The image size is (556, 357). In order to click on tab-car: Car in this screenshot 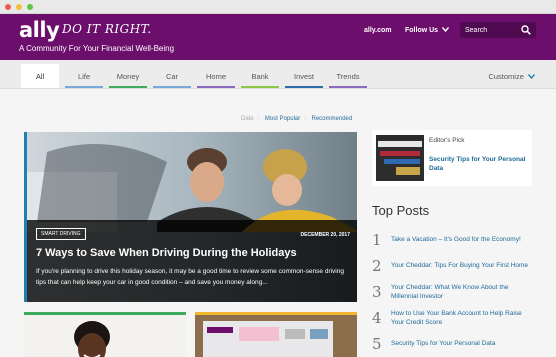, I will do `click(172, 76)`.